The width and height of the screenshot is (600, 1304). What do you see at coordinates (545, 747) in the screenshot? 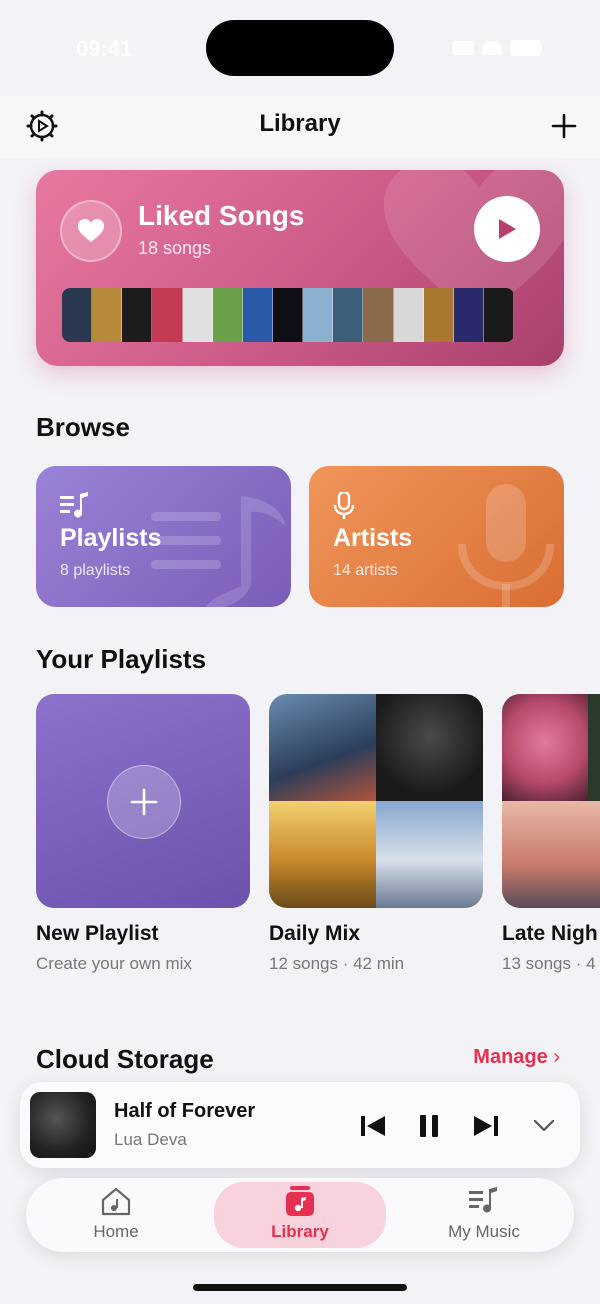
I see `cover-portrait` at bounding box center [545, 747].